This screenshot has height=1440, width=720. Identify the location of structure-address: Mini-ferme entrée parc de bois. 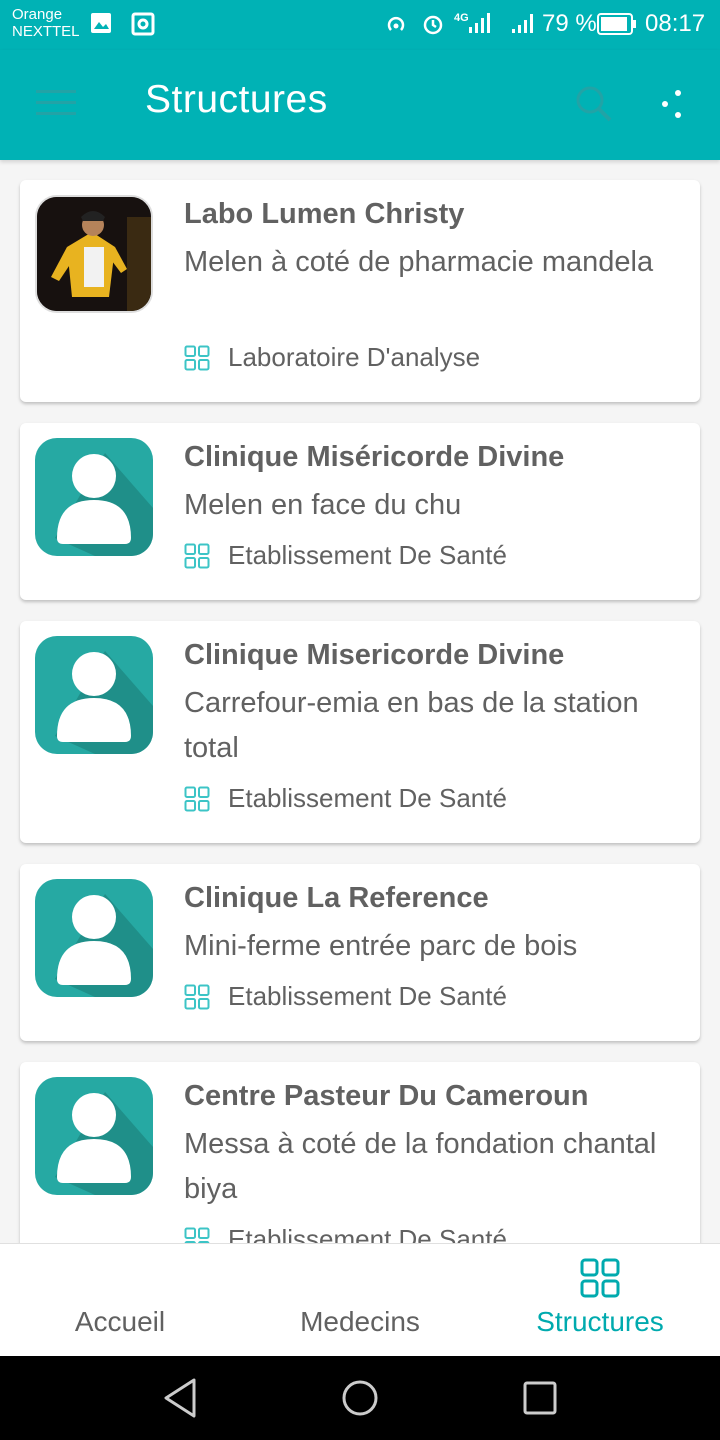
(381, 946).